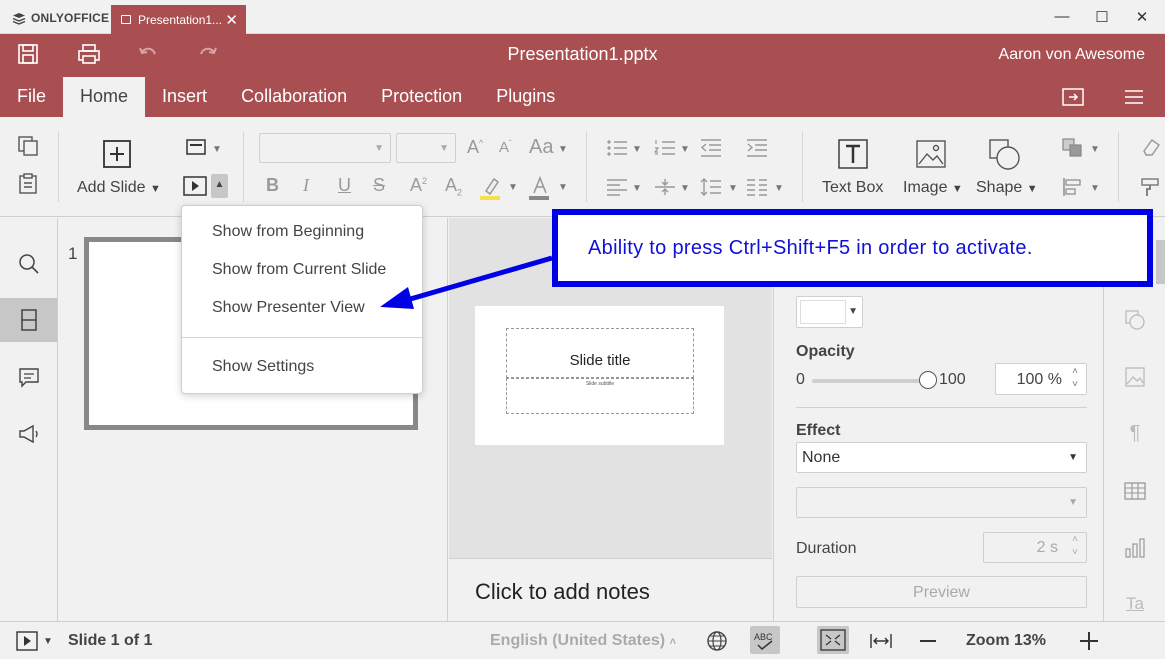  What do you see at coordinates (491, 188) in the screenshot?
I see `highlight-color-icon` at bounding box center [491, 188].